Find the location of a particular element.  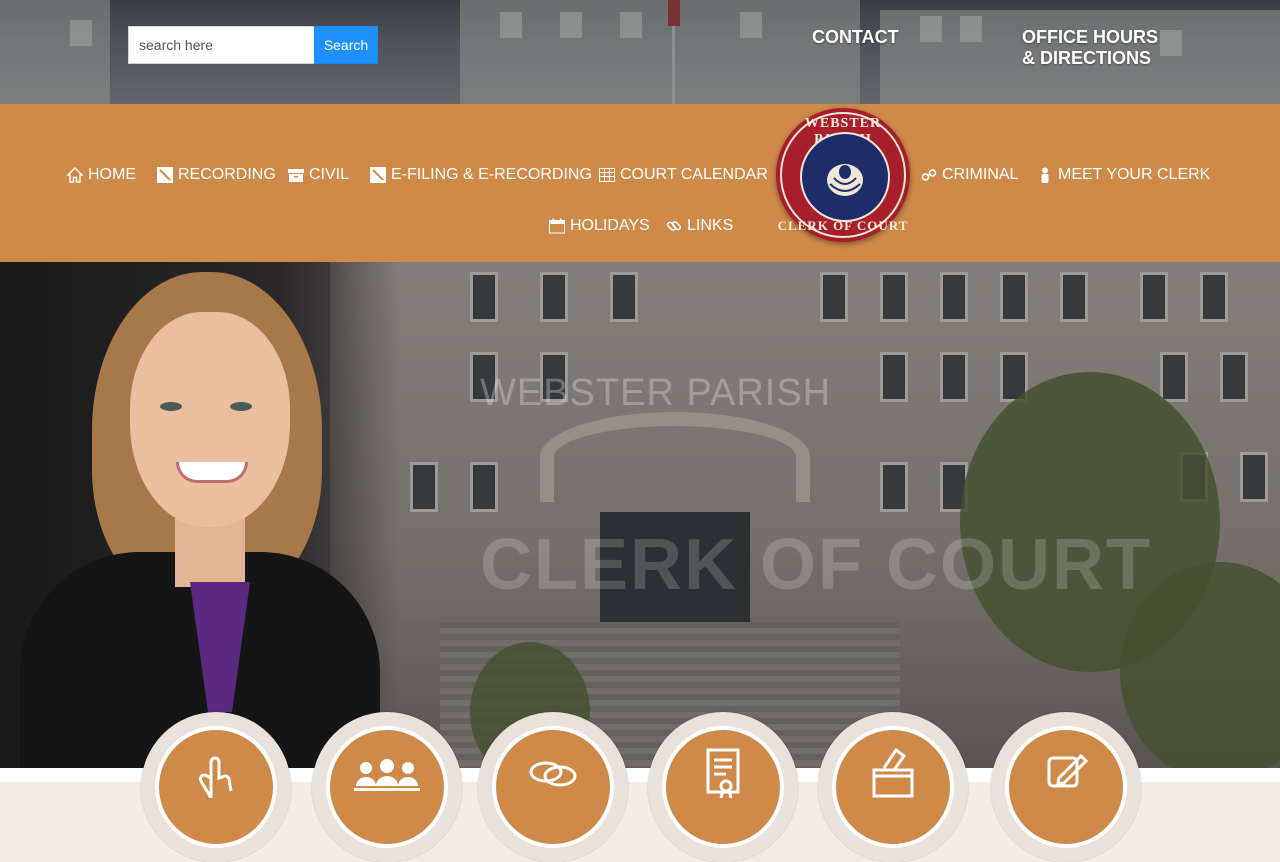

pointer-hand-icon is located at coordinates (215, 777).